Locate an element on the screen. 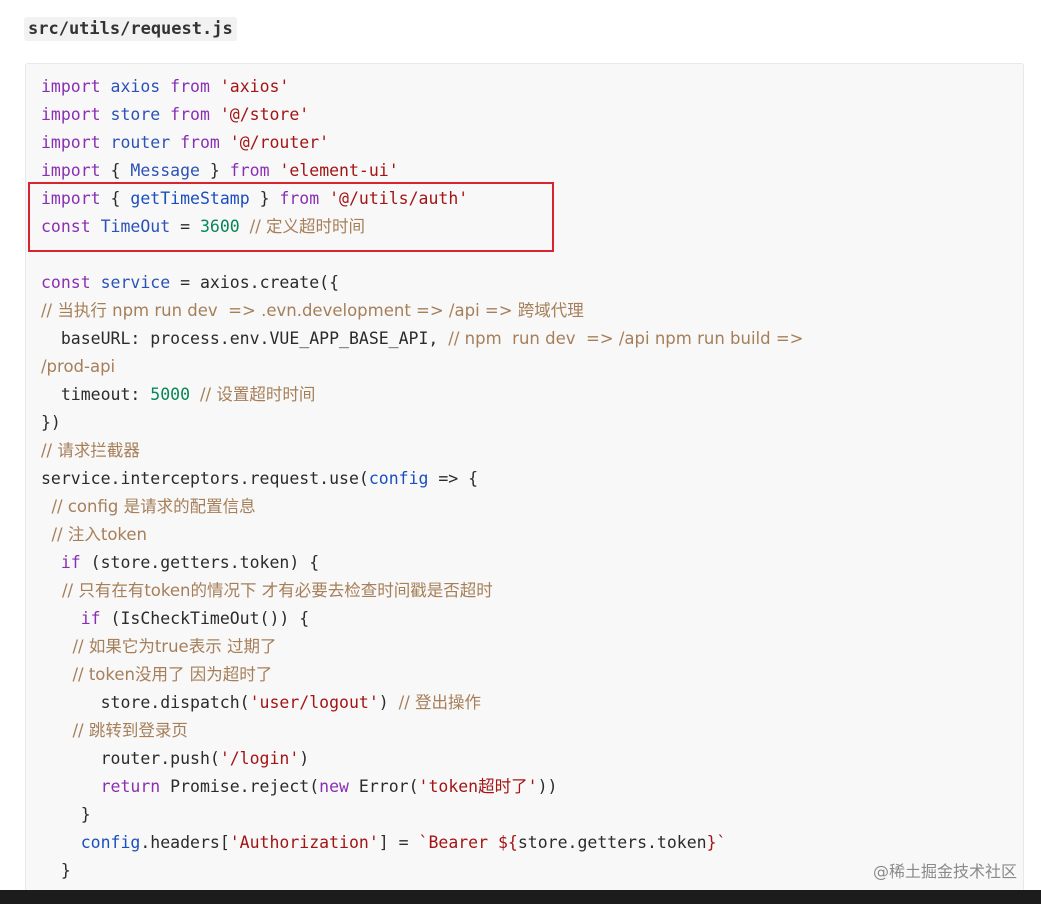  code-token: TimeOut is located at coordinates (140, 226).